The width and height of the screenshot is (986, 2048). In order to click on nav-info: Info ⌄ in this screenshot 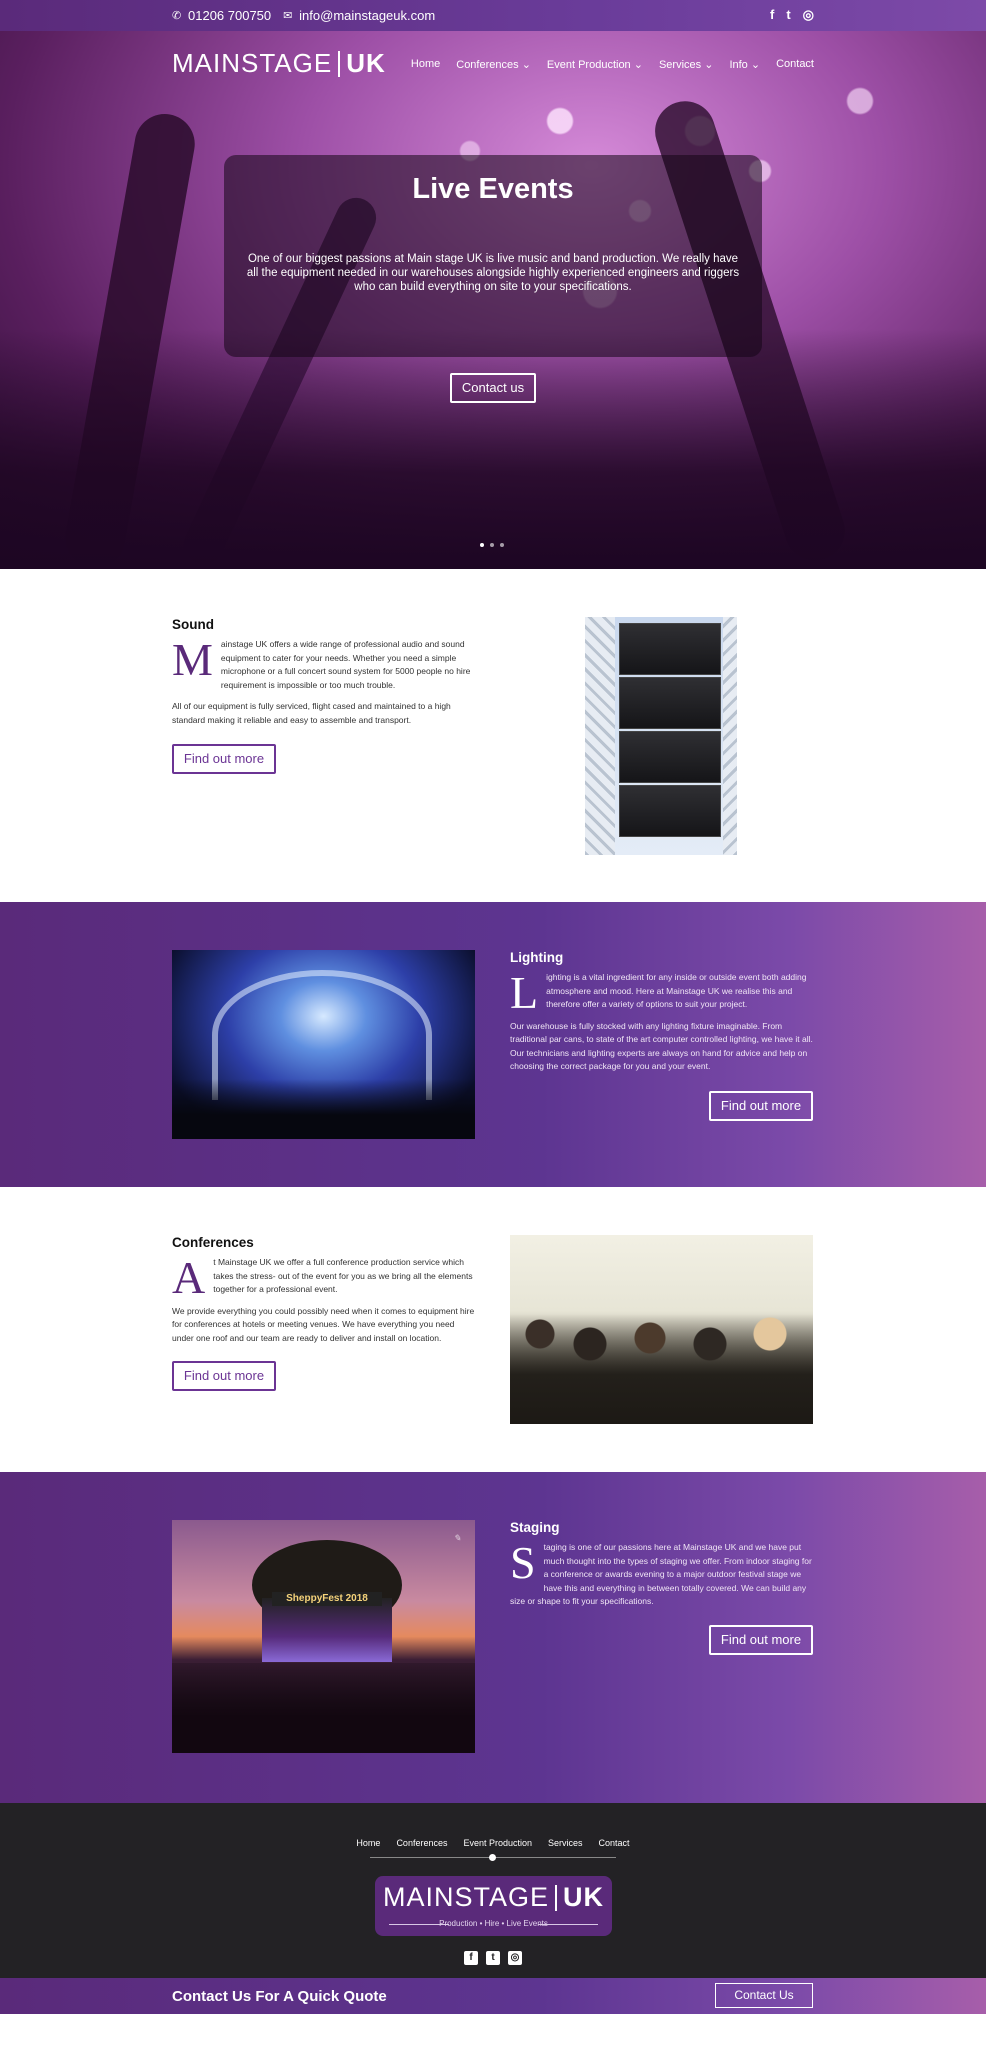, I will do `click(744, 64)`.